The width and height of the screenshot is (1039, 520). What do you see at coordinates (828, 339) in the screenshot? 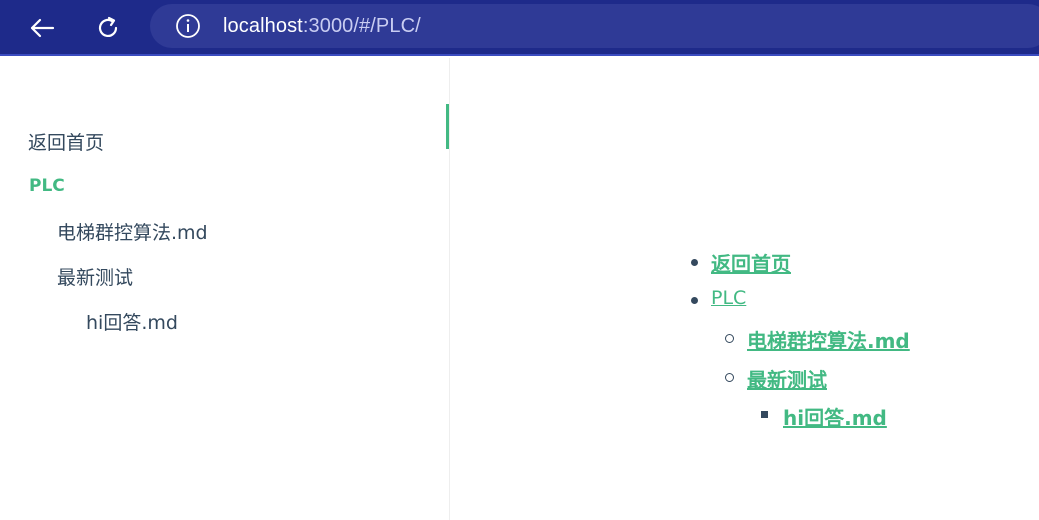
I see `toc-link-elevator-algorithm: 电梯群控算法.md` at bounding box center [828, 339].